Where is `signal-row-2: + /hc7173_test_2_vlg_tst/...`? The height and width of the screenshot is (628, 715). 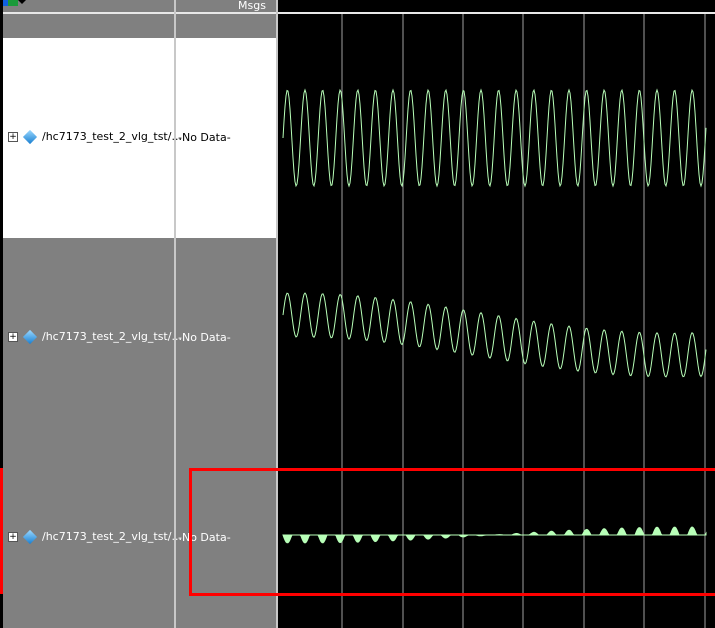 signal-row-2: + /hc7173_test_2_vlg_tst/... is located at coordinates (95, 336).